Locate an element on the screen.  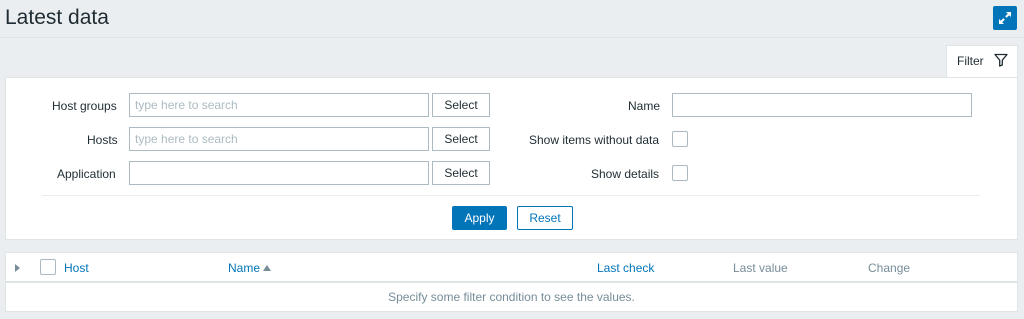
expand-arrow-icon is located at coordinates (17, 268).